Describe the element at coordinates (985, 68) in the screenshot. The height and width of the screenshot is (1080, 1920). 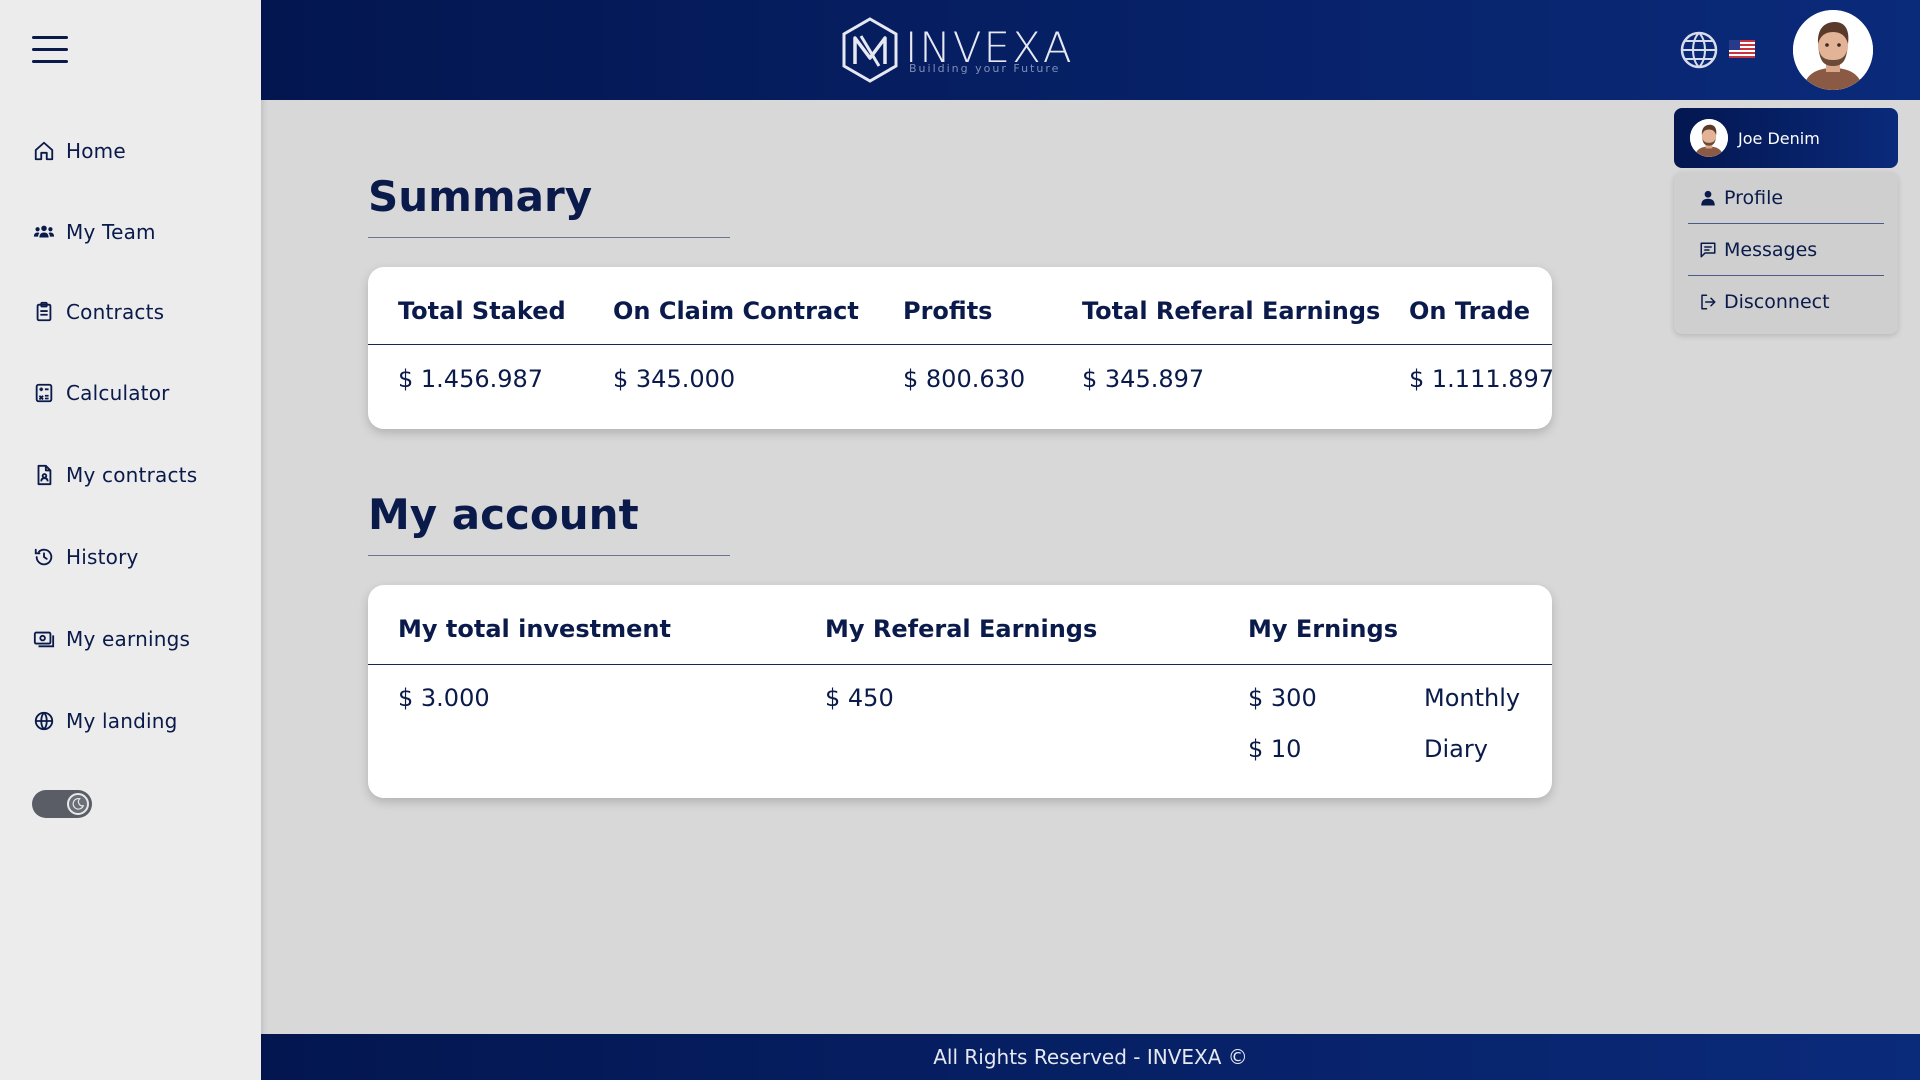
I see `logo-tagline: Building your Future` at that location.